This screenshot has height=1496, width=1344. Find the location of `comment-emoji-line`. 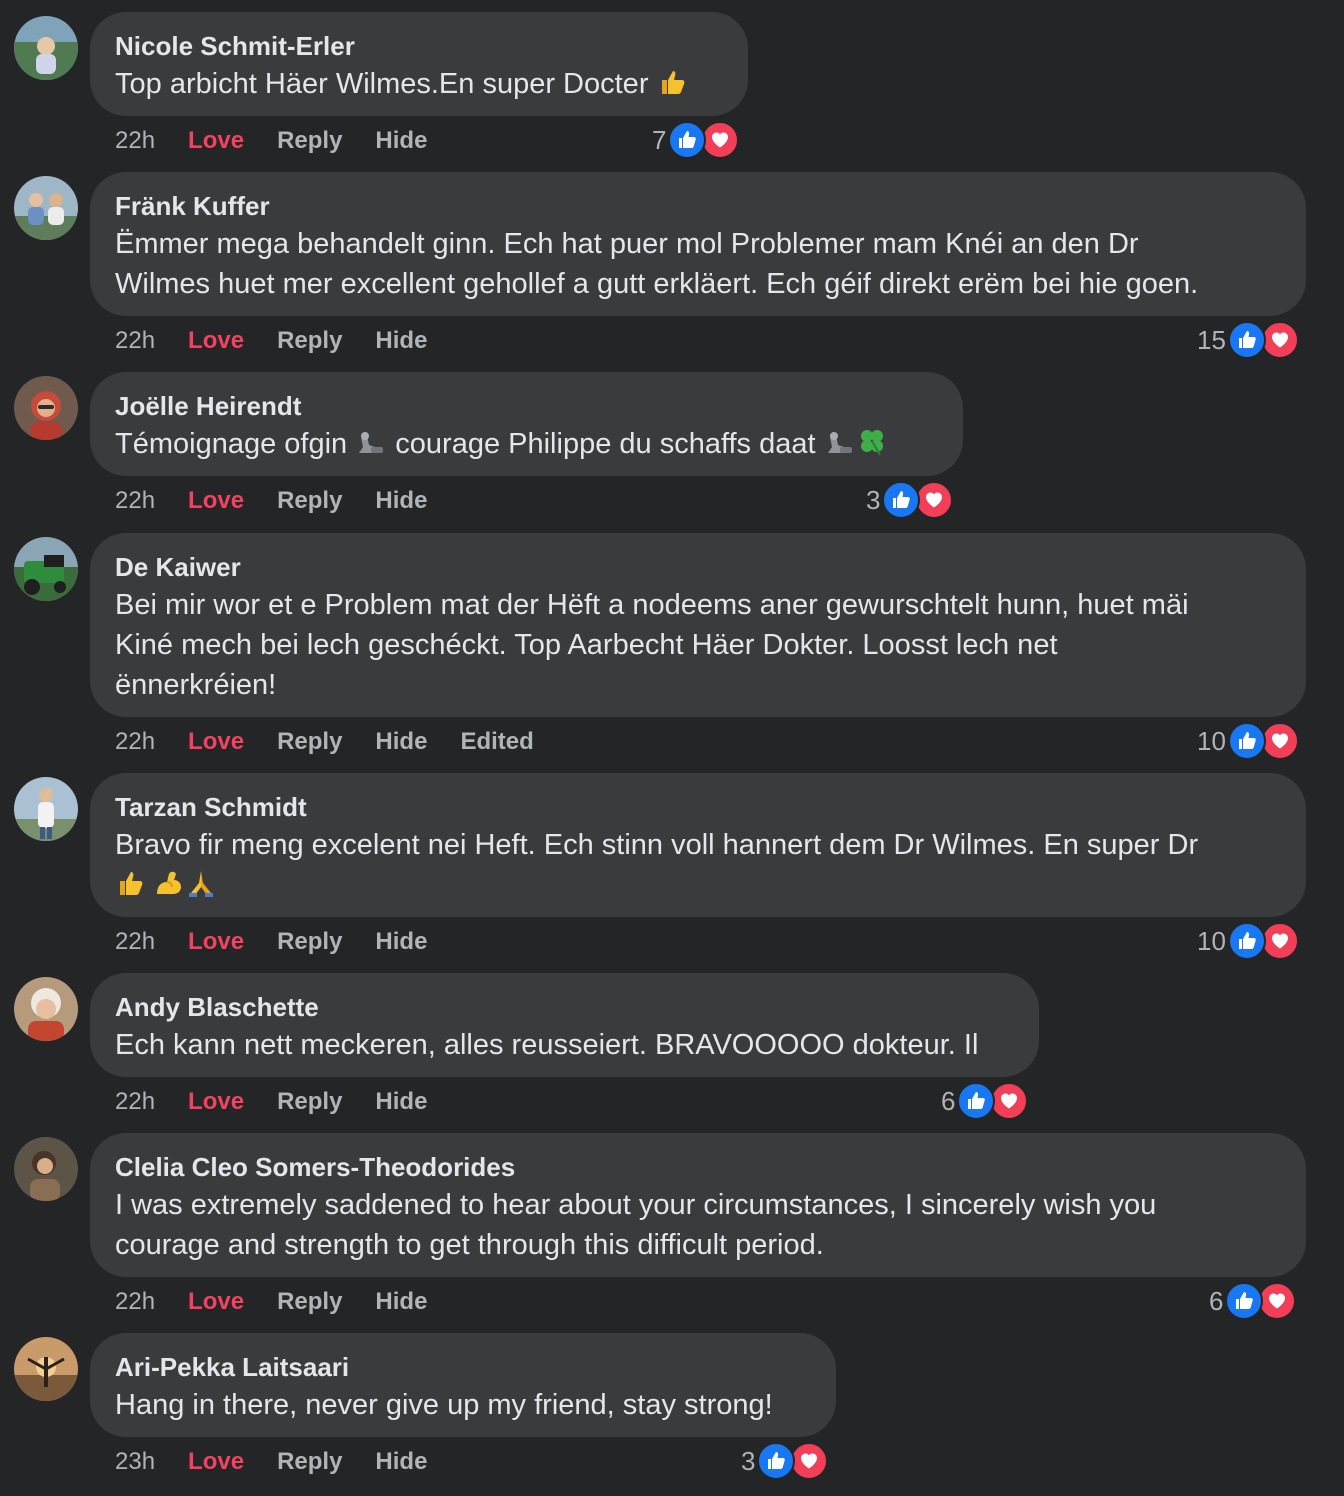

comment-emoji-line is located at coordinates (697, 887).